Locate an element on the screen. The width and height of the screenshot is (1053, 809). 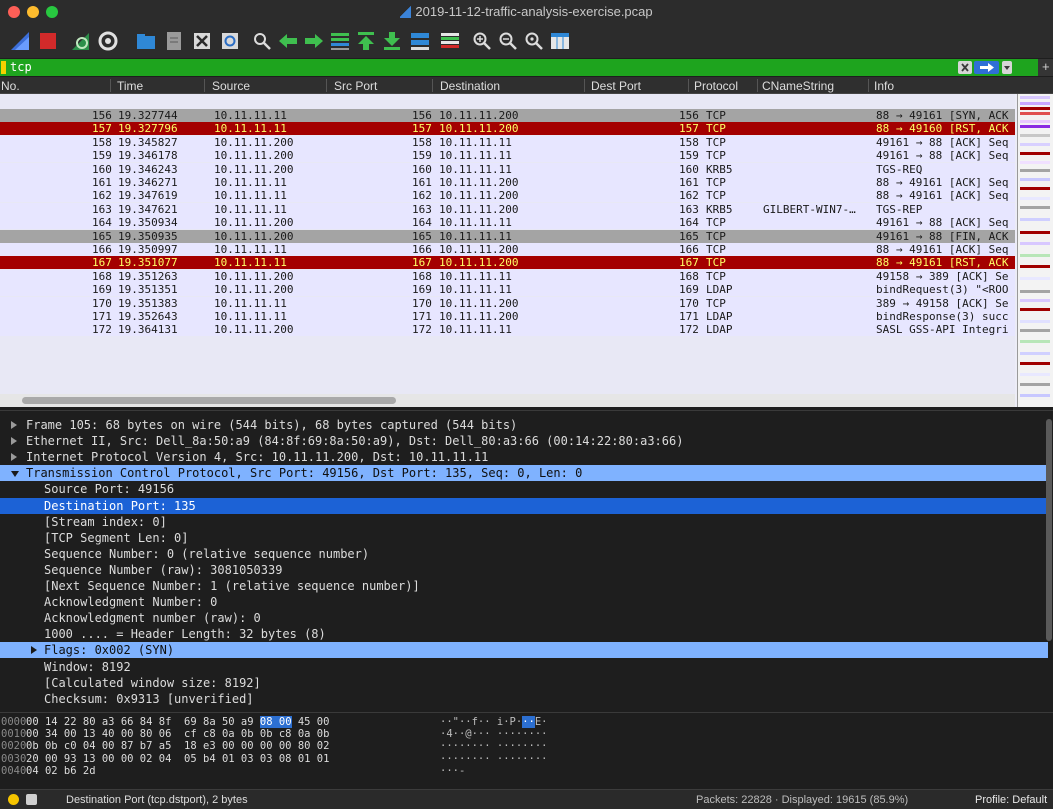
reload-file-icon is located at coordinates (230, 41).